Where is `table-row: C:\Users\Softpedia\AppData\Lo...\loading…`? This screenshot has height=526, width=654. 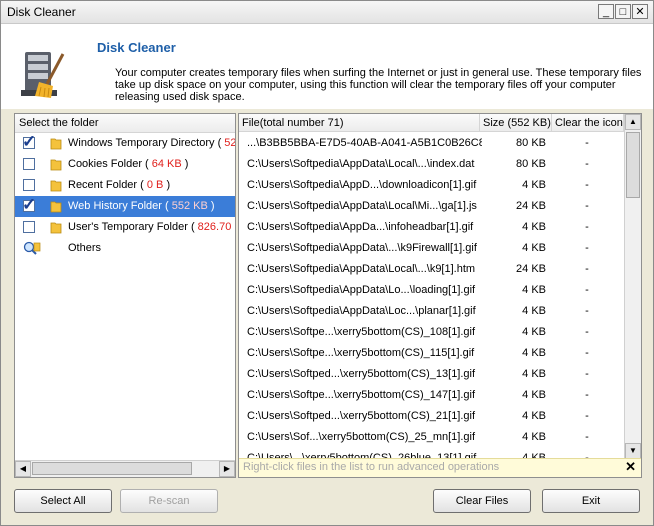 table-row: C:\Users\Softpedia\AppData\Lo...\loading… is located at coordinates (431, 290).